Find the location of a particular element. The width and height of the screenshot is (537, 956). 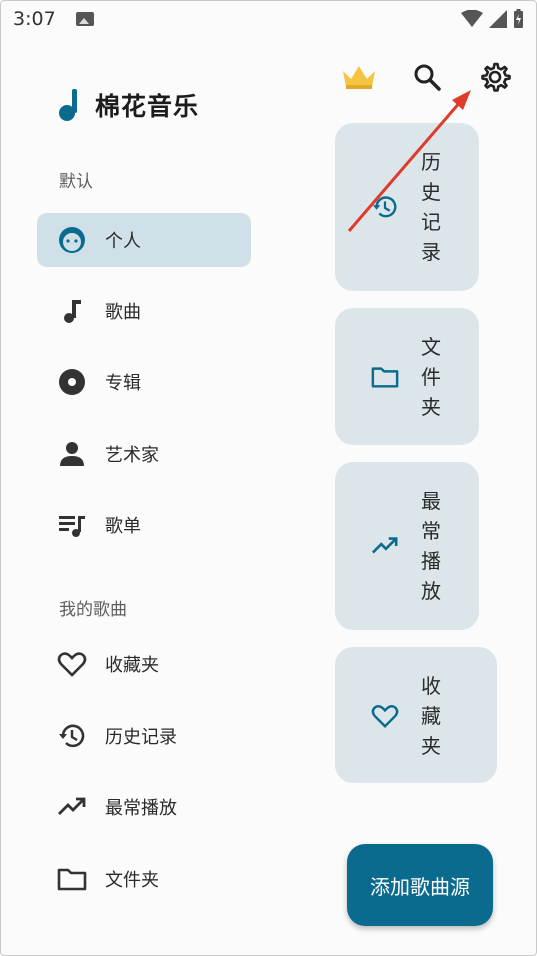

sidebar-item-label: 歌单 is located at coordinates (123, 526).